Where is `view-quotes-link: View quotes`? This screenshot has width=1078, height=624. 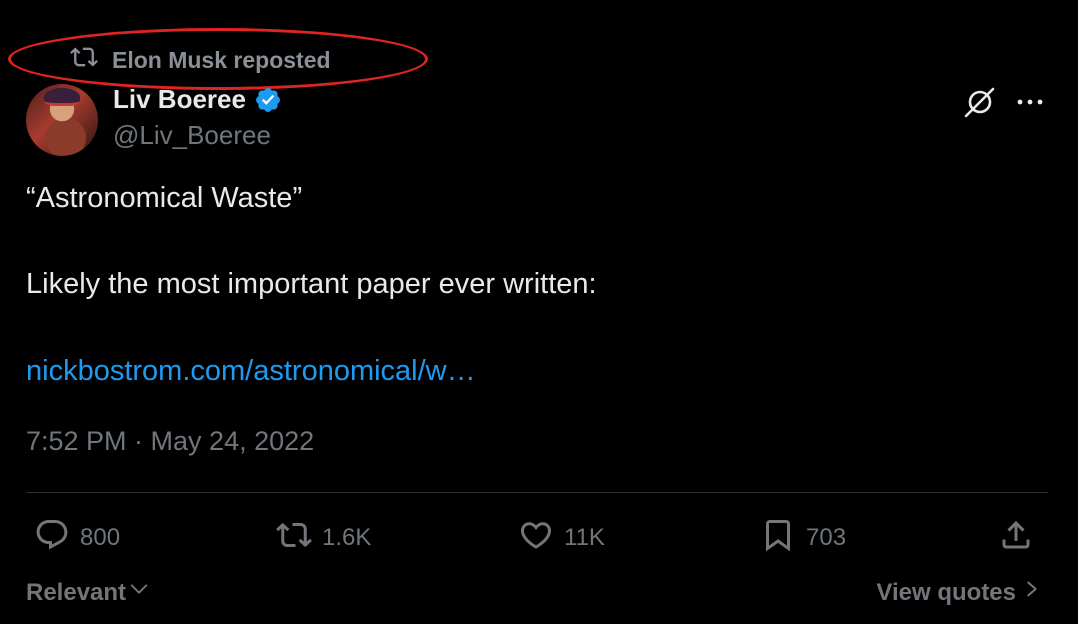
view-quotes-link: View quotes is located at coordinates (959, 592).